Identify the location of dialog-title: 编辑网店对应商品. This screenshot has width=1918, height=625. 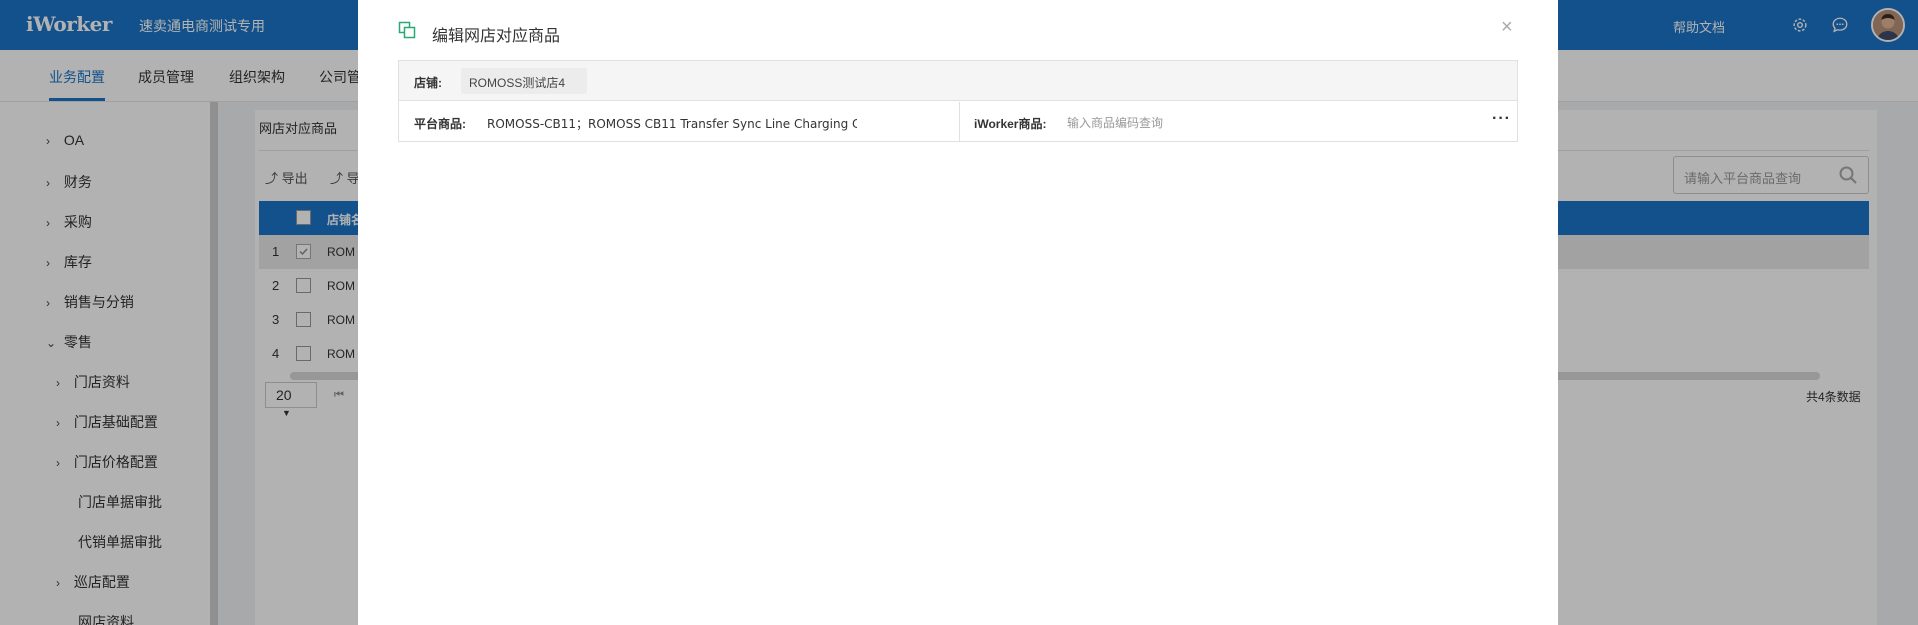
(496, 36).